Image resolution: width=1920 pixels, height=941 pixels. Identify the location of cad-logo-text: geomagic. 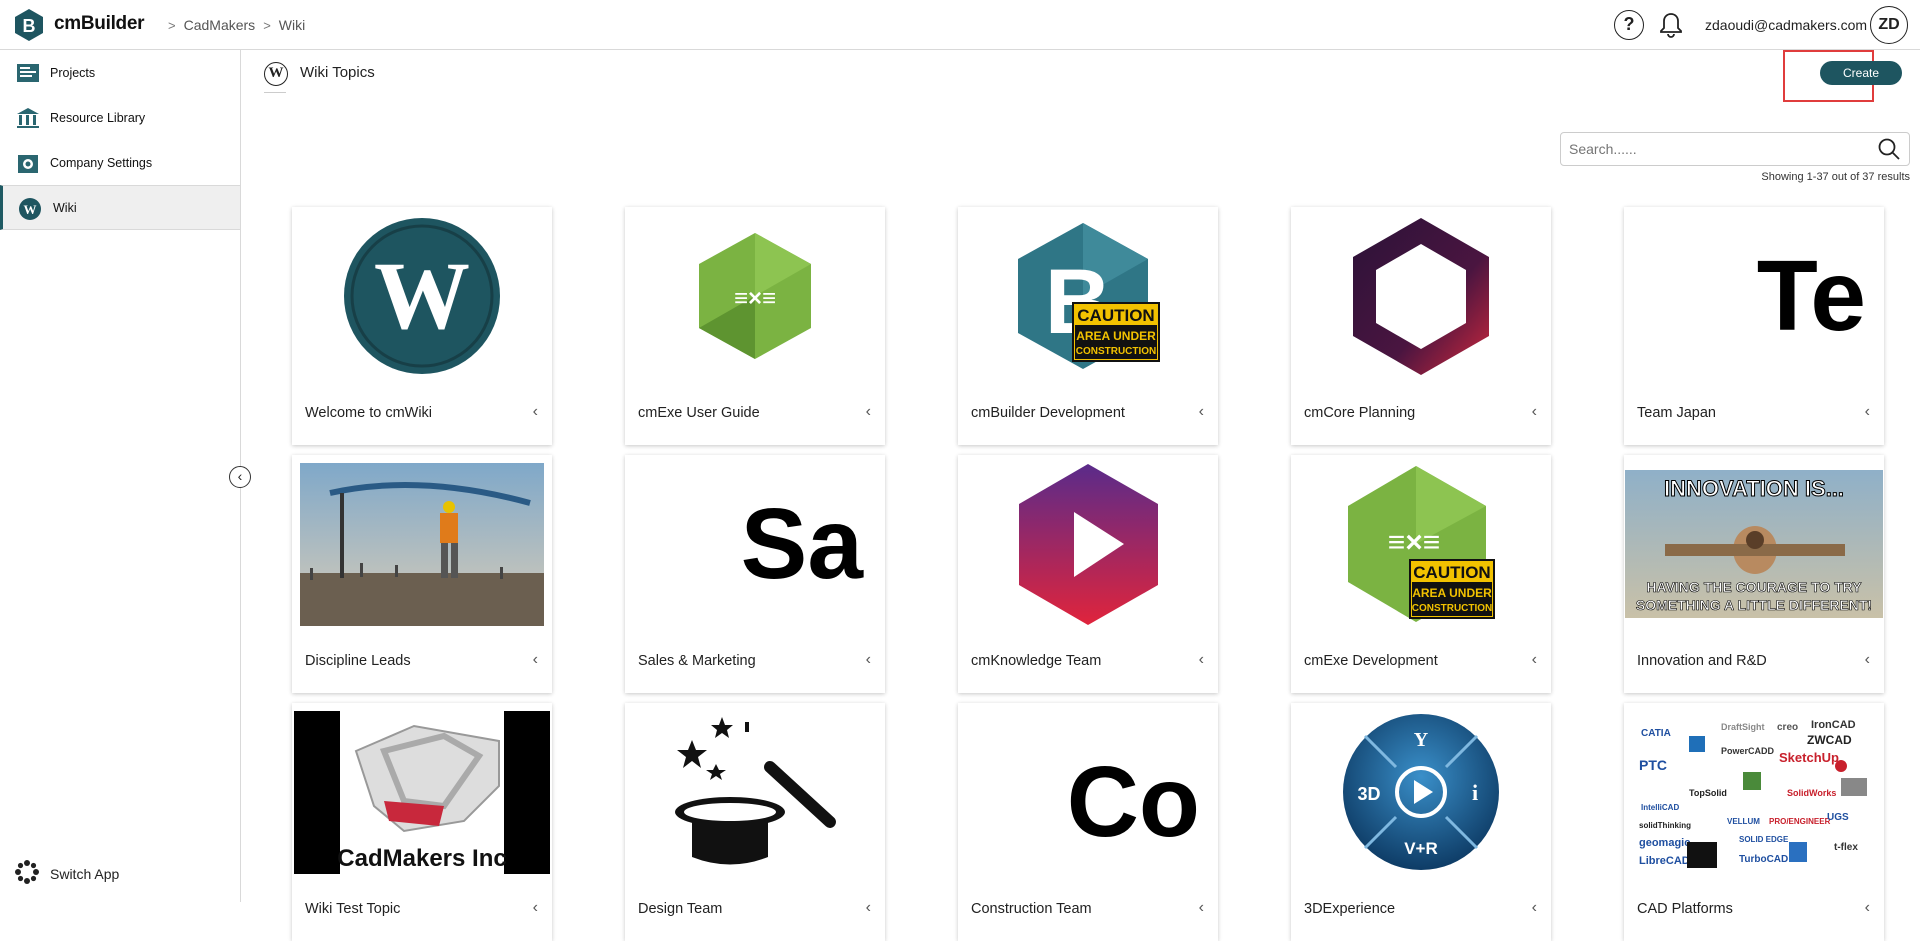
(1664, 843).